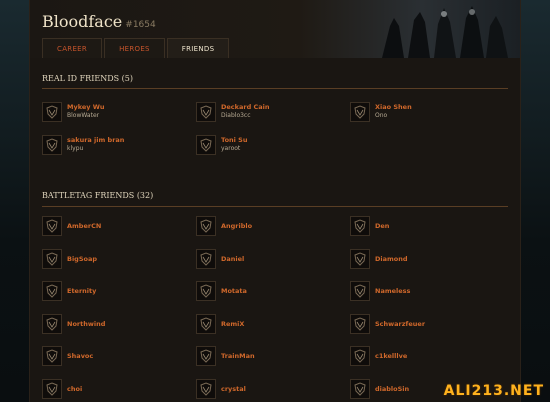 This screenshot has width=550, height=402. What do you see at coordinates (234, 291) in the screenshot?
I see `friend-name: Motata` at bounding box center [234, 291].